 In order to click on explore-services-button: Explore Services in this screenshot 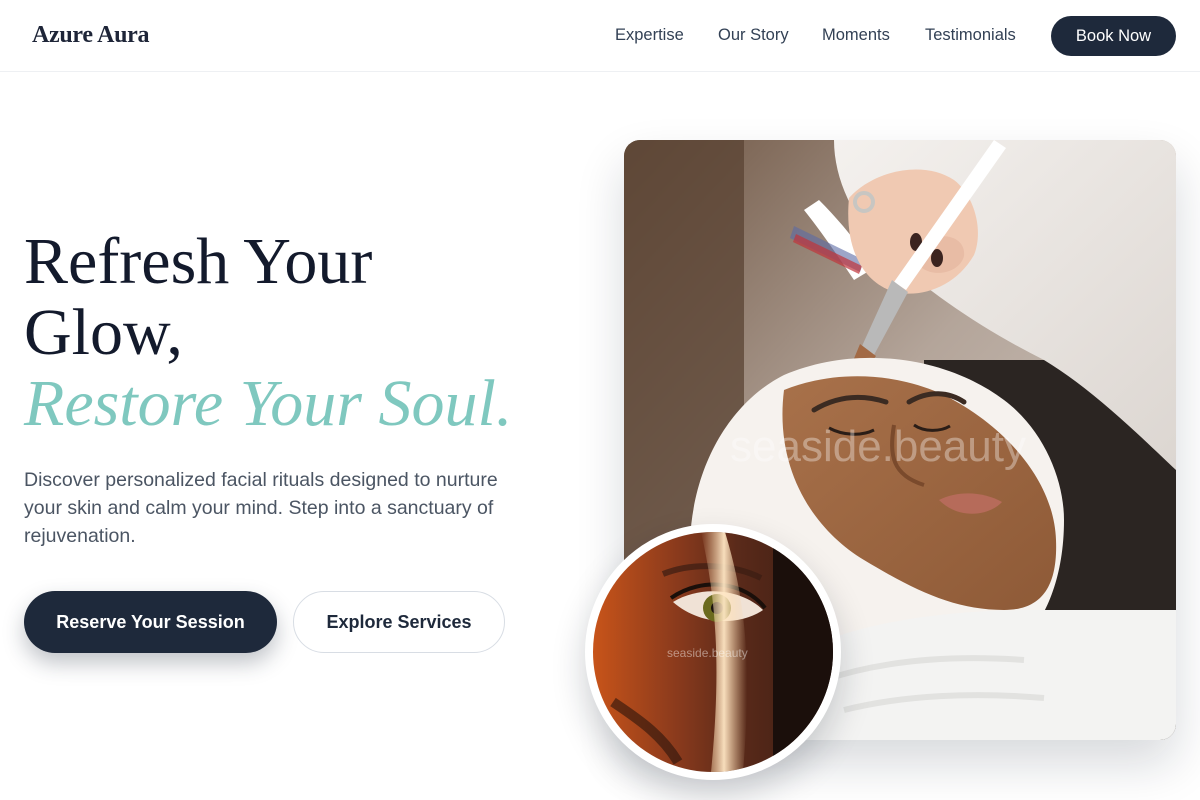, I will do `click(399, 622)`.